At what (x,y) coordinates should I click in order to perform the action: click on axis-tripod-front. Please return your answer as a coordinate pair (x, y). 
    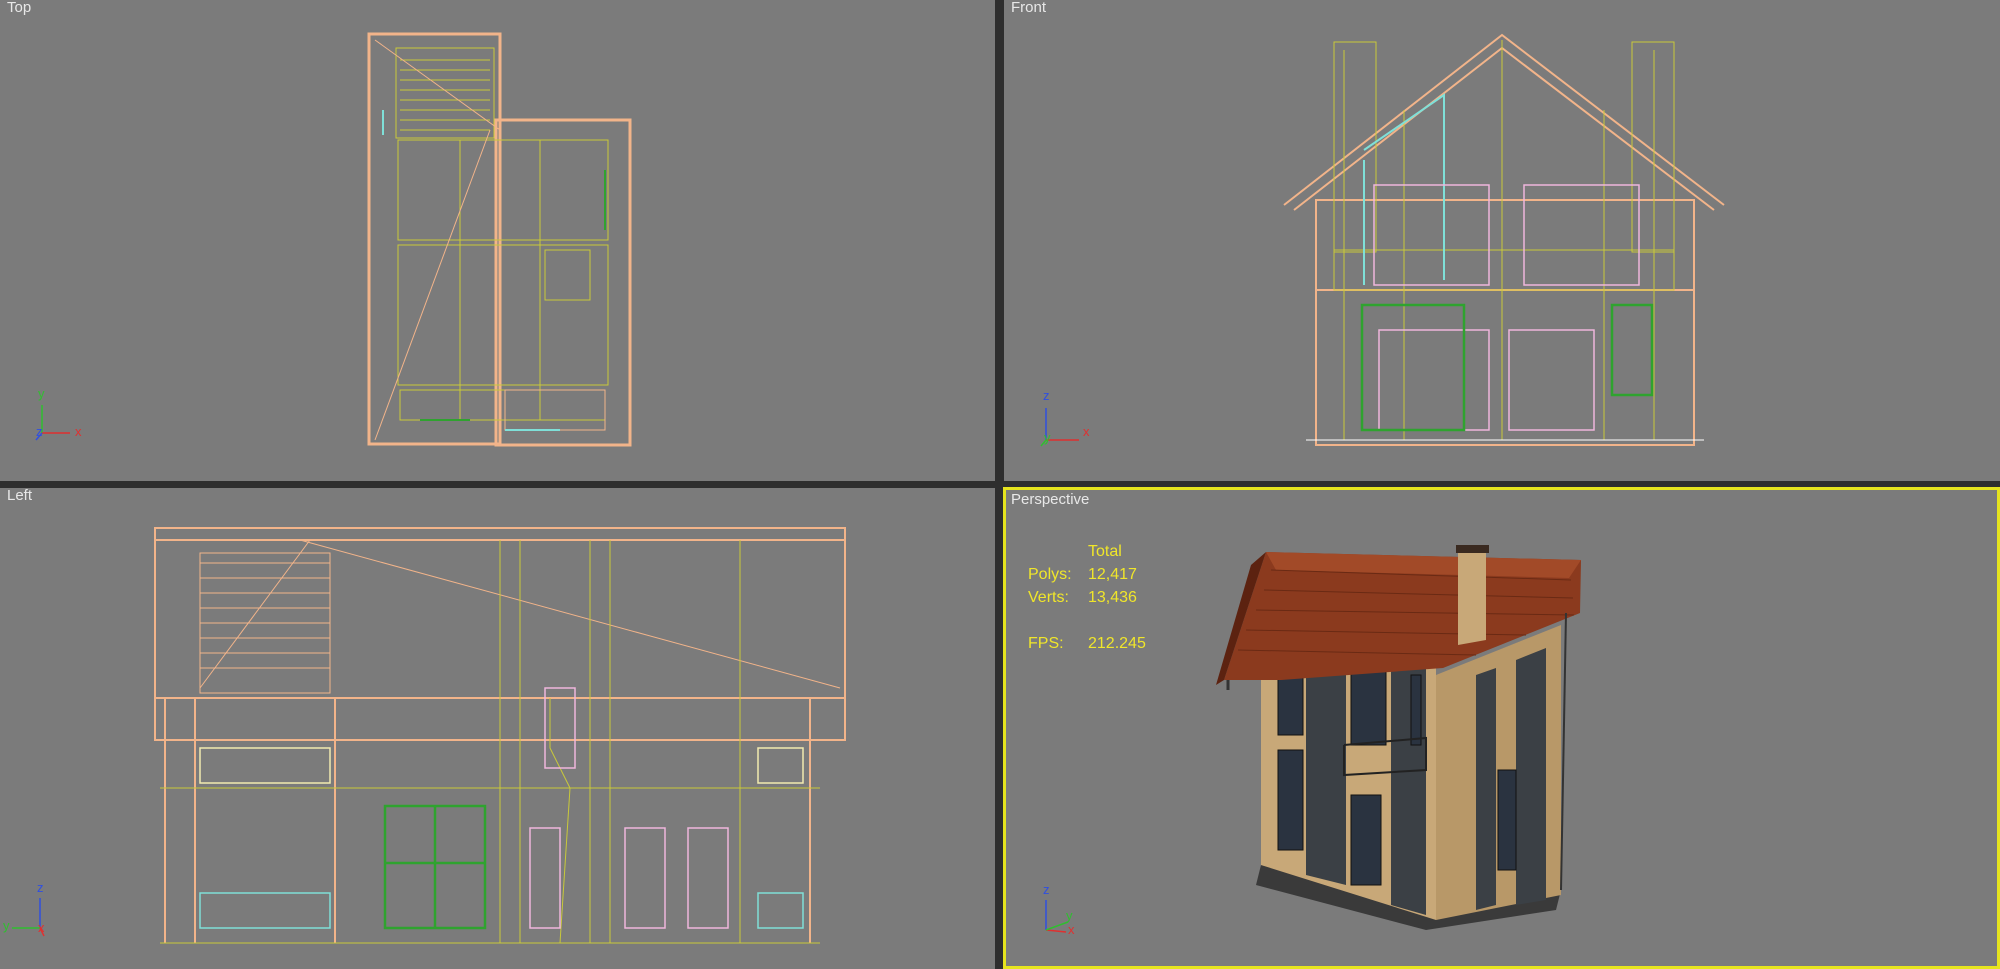
    Looking at the image, I should click on (1059, 427).